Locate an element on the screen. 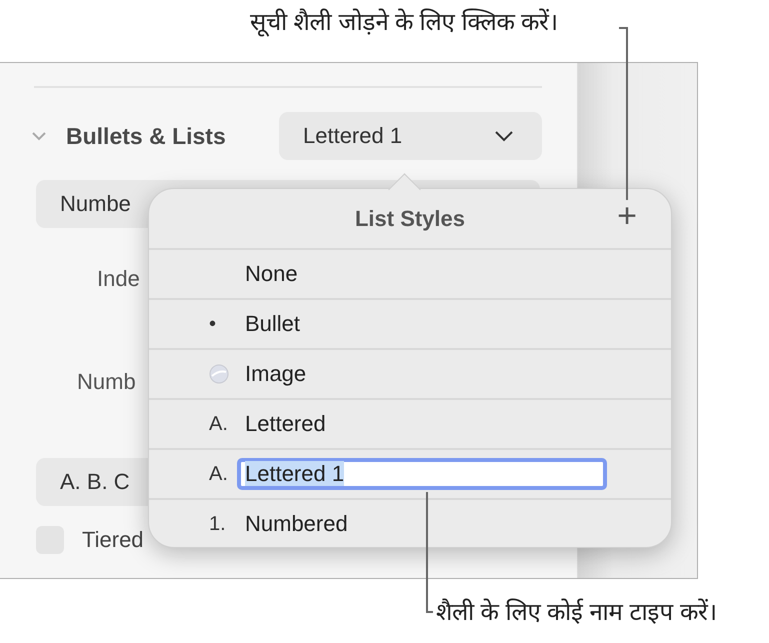 The height and width of the screenshot is (643, 769). list-style-item: Numbered is located at coordinates (296, 524).